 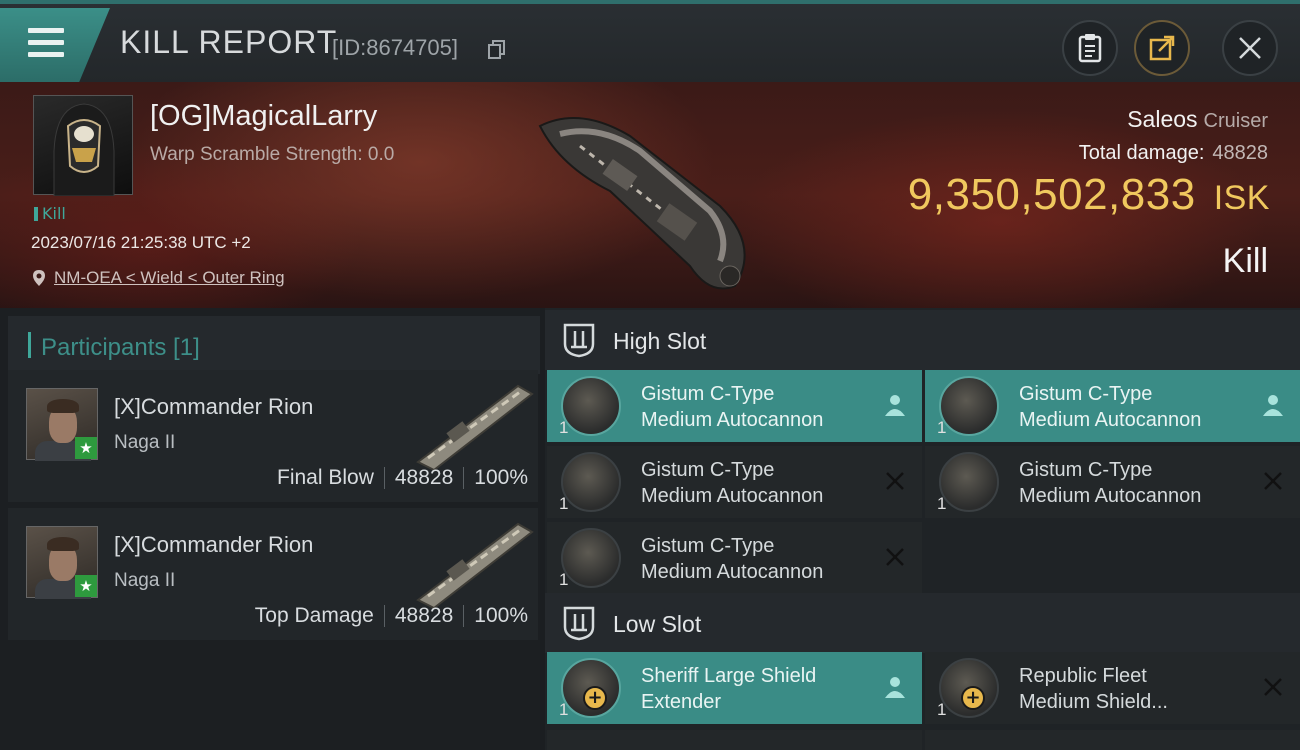 I want to click on kill-id: [ID:8674705], so click(x=395, y=47).